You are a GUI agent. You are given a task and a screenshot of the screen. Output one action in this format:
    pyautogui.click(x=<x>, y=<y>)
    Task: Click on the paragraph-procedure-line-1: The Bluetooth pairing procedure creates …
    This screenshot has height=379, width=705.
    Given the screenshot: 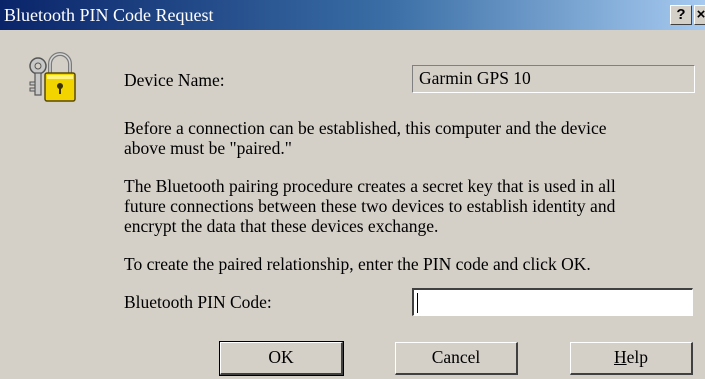 What is the action you would take?
    pyautogui.click(x=370, y=186)
    